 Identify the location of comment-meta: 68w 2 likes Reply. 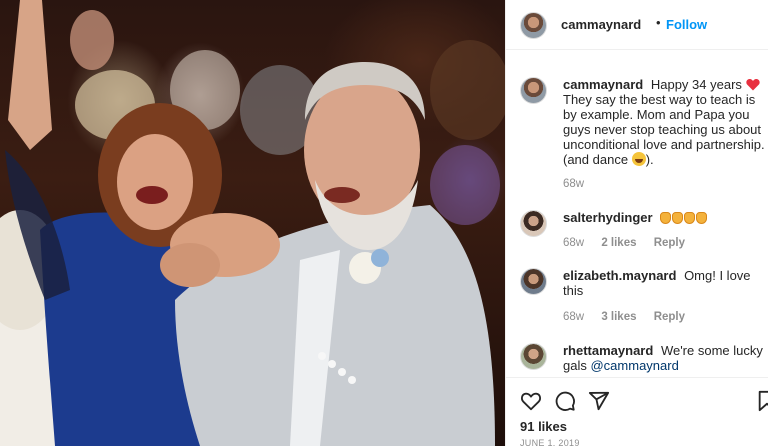
(631, 243).